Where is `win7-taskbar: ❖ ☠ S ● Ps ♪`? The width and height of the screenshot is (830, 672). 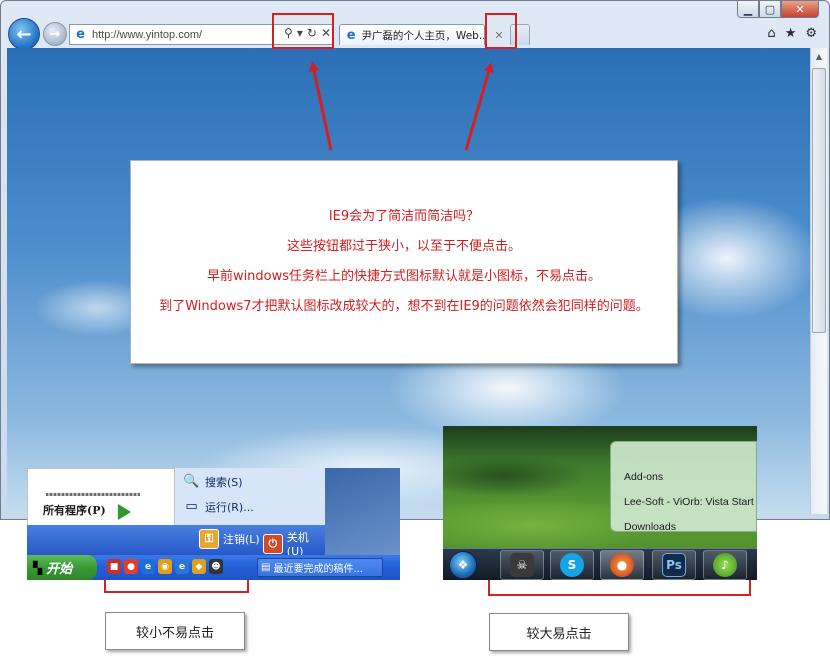
win7-taskbar: ❖ ☠ S ● Ps ♪ is located at coordinates (600, 564).